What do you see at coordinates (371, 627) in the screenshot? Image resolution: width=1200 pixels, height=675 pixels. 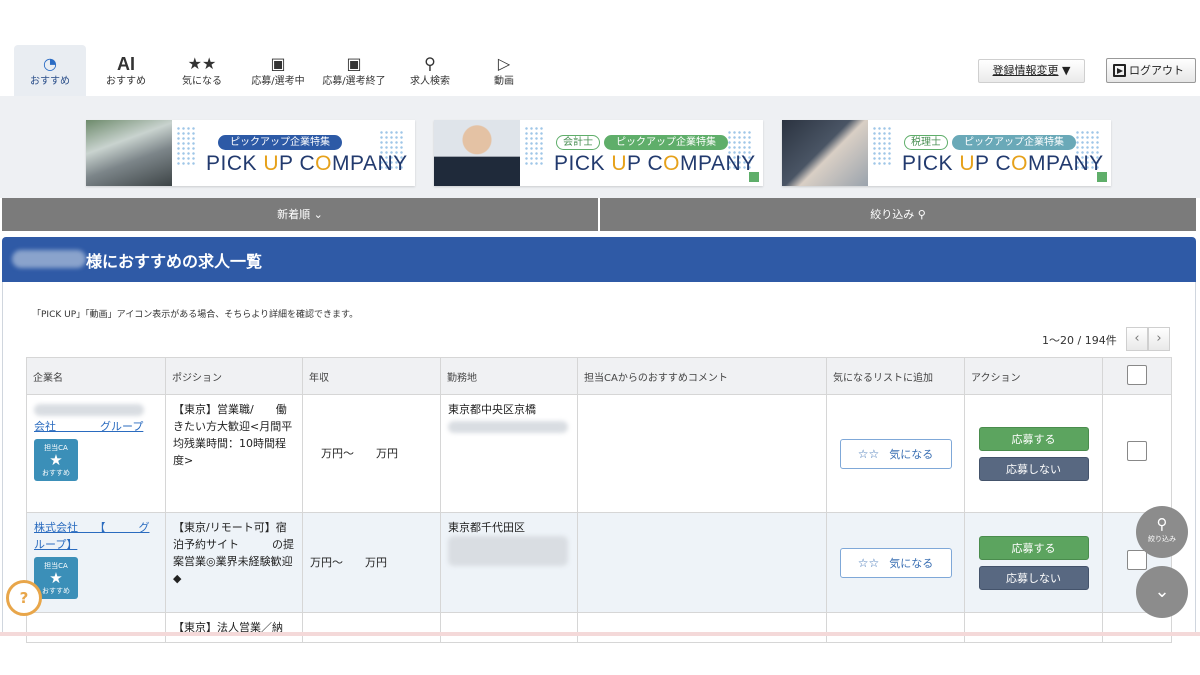 I see `salary-cell` at bounding box center [371, 627].